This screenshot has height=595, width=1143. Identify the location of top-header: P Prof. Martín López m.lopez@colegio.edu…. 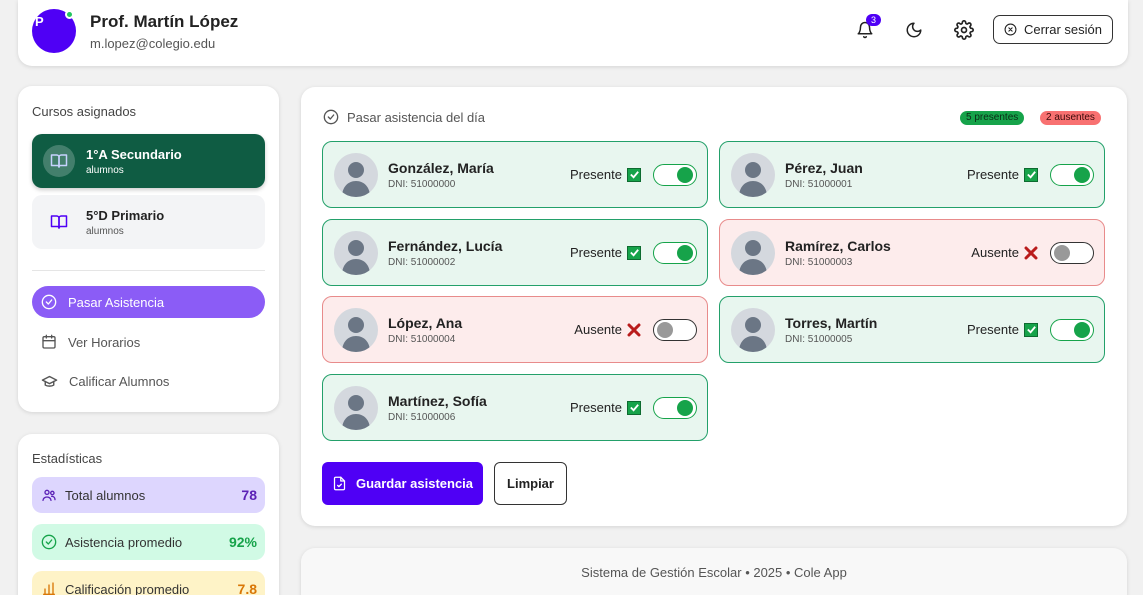
(573, 33).